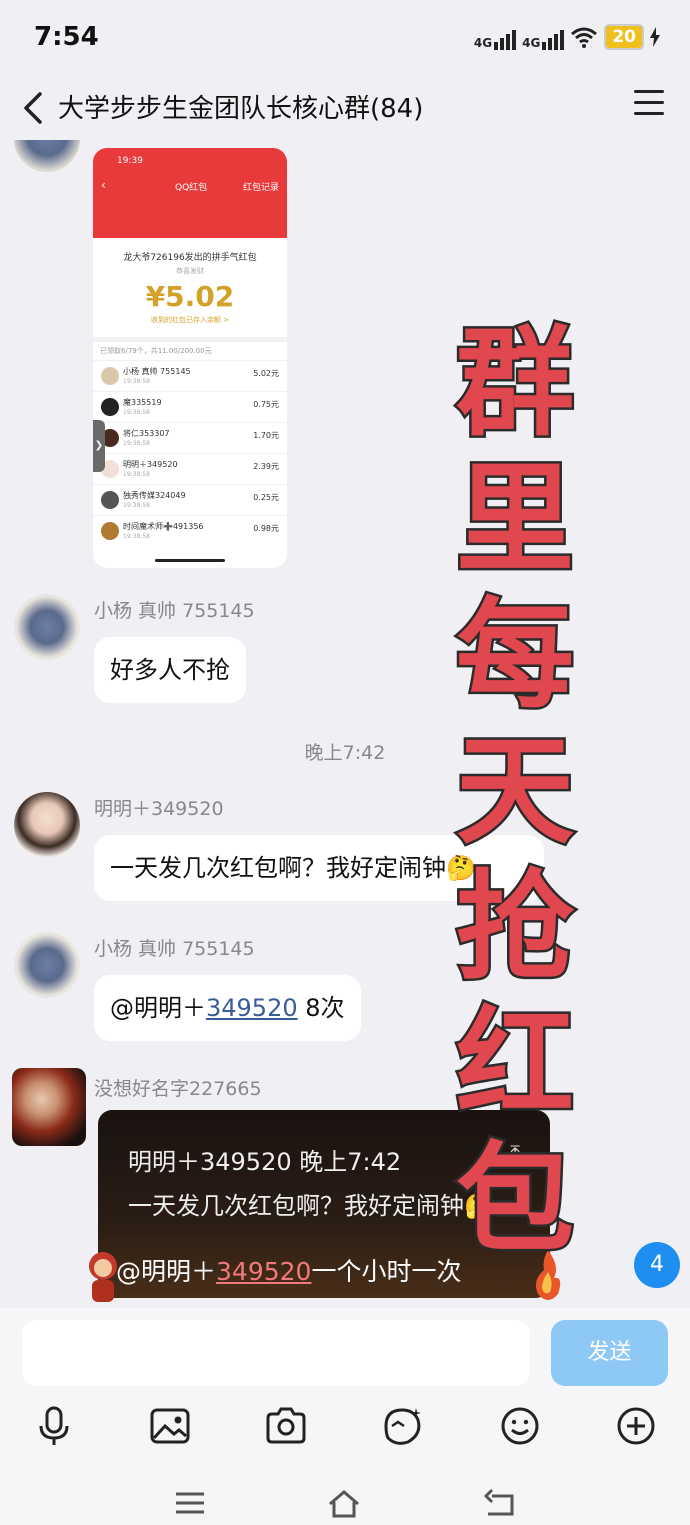 The width and height of the screenshot is (690, 1525). Describe the element at coordinates (190, 193) in the screenshot. I see `screenshot-header: 19:39 ‹ QQ红包 红包记录` at that location.